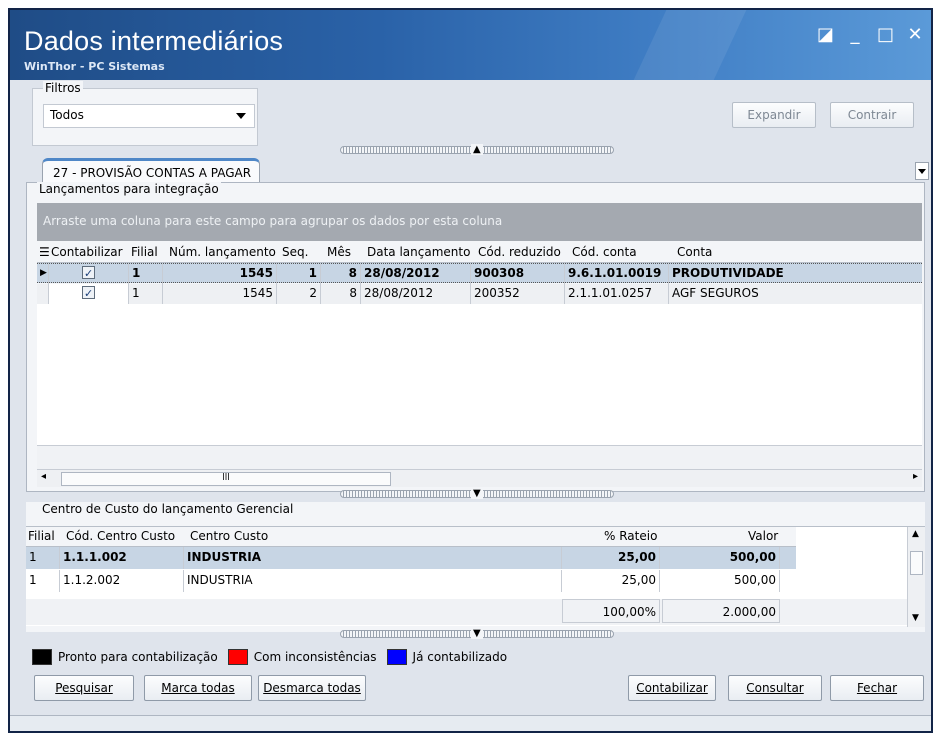 This screenshot has height=733, width=935. Describe the element at coordinates (604, 252) in the screenshot. I see `col-cod-conta: Cód. conta` at that location.